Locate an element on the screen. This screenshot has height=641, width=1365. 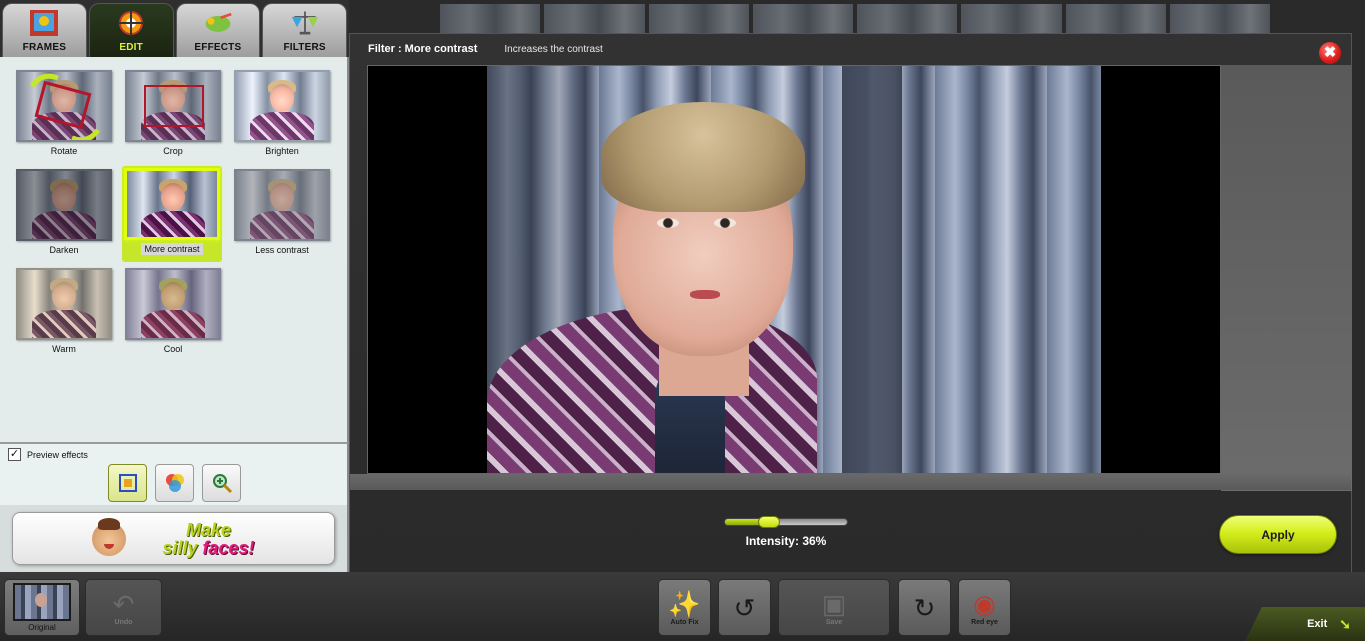
tab-edit: EDIT is located at coordinates (131, 30).